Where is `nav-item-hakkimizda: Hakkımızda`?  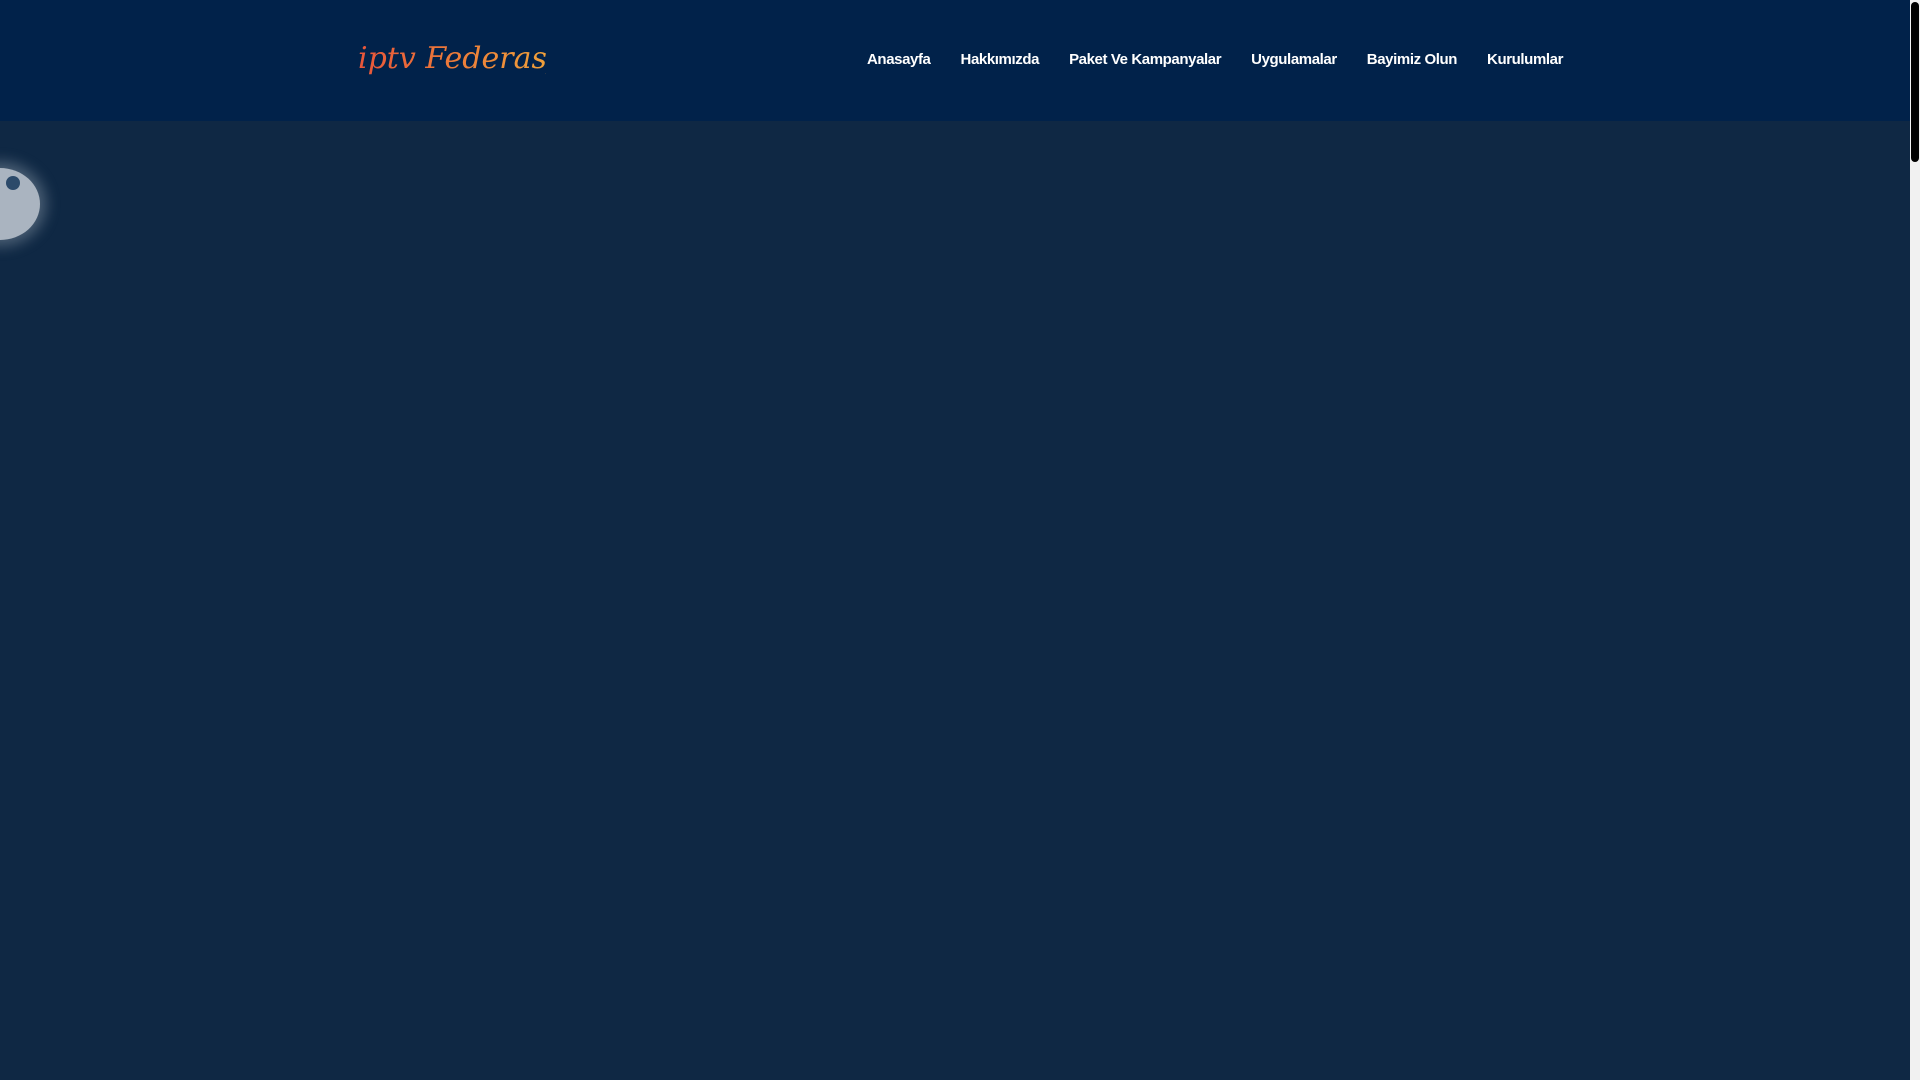
nav-item-hakkimizda: Hakkımızda is located at coordinates (1000, 60).